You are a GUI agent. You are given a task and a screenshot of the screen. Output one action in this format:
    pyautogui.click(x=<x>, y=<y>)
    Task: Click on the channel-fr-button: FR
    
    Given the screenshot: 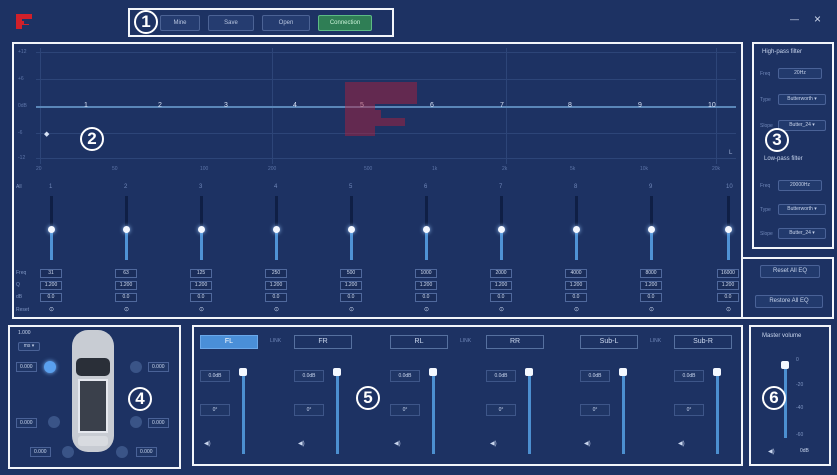 What is the action you would take?
    pyautogui.click(x=323, y=342)
    